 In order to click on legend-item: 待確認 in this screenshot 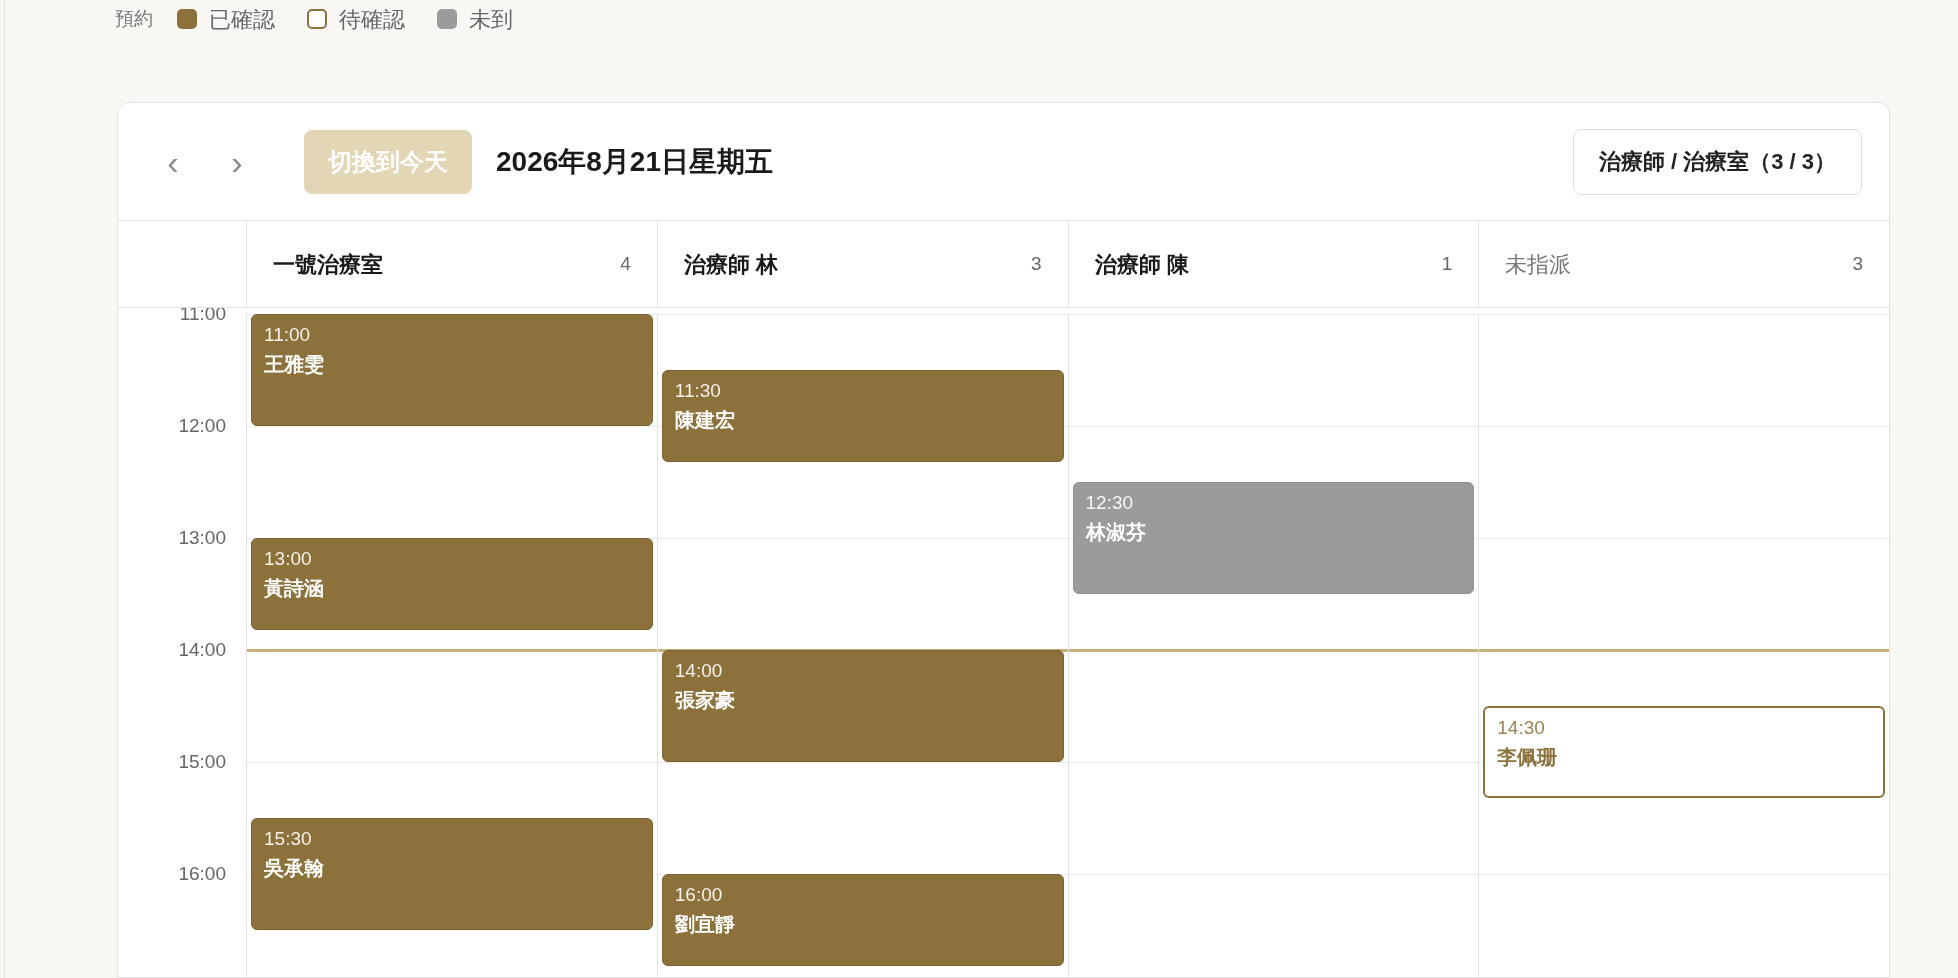, I will do `click(372, 19)`.